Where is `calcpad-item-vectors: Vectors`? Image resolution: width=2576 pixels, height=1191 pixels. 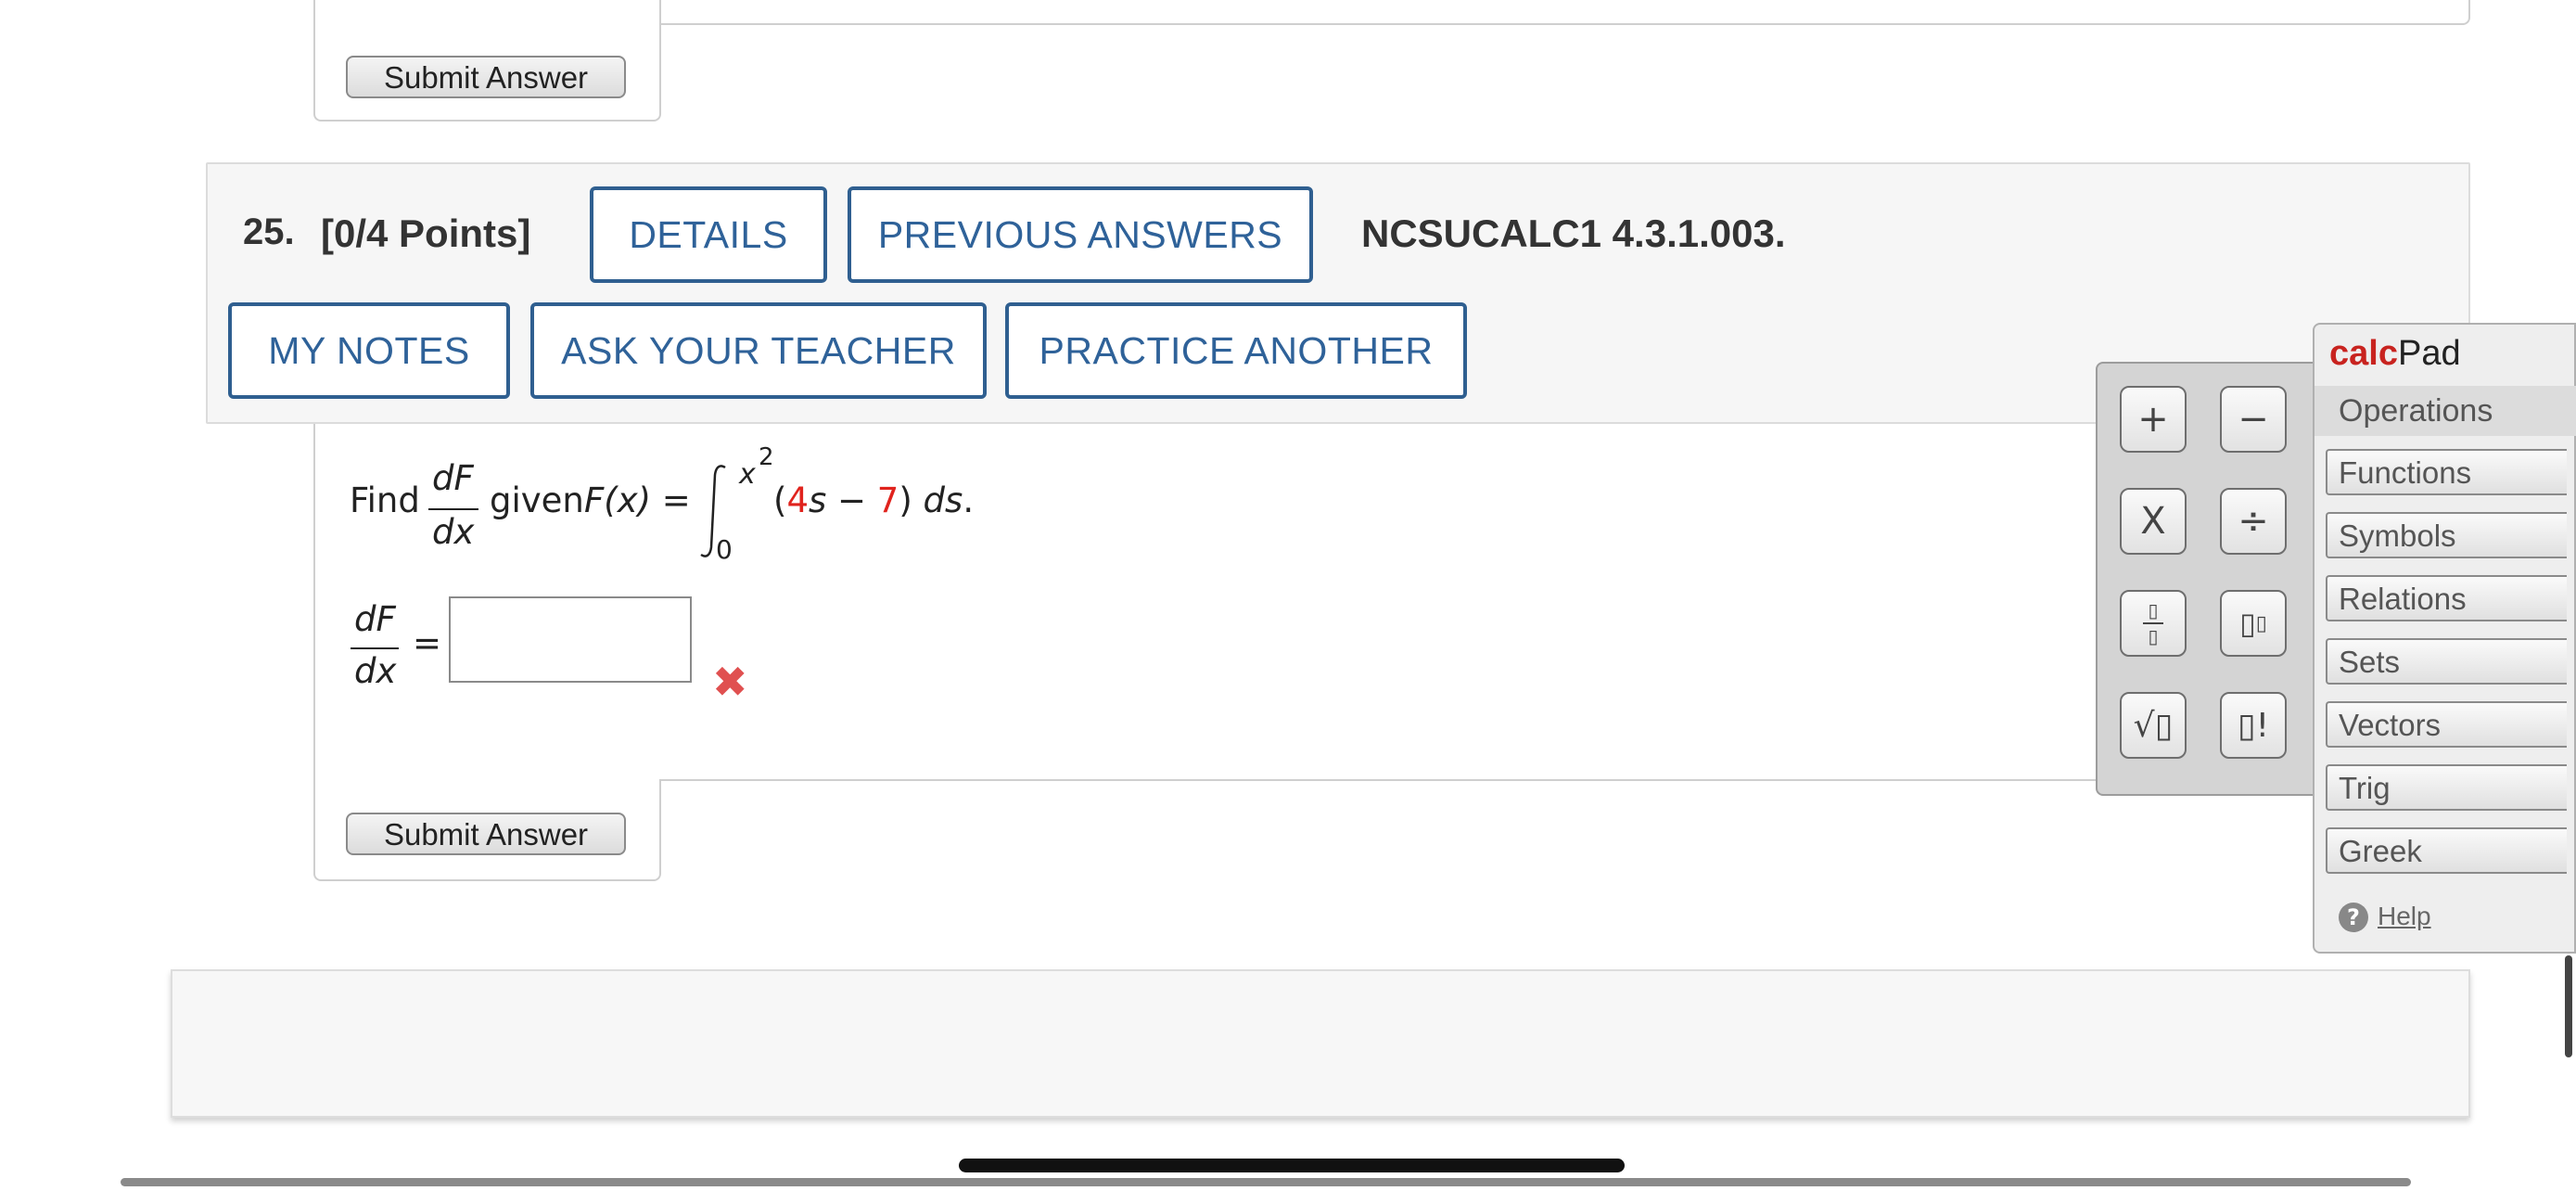 calcpad-item-vectors: Vectors is located at coordinates (2446, 725).